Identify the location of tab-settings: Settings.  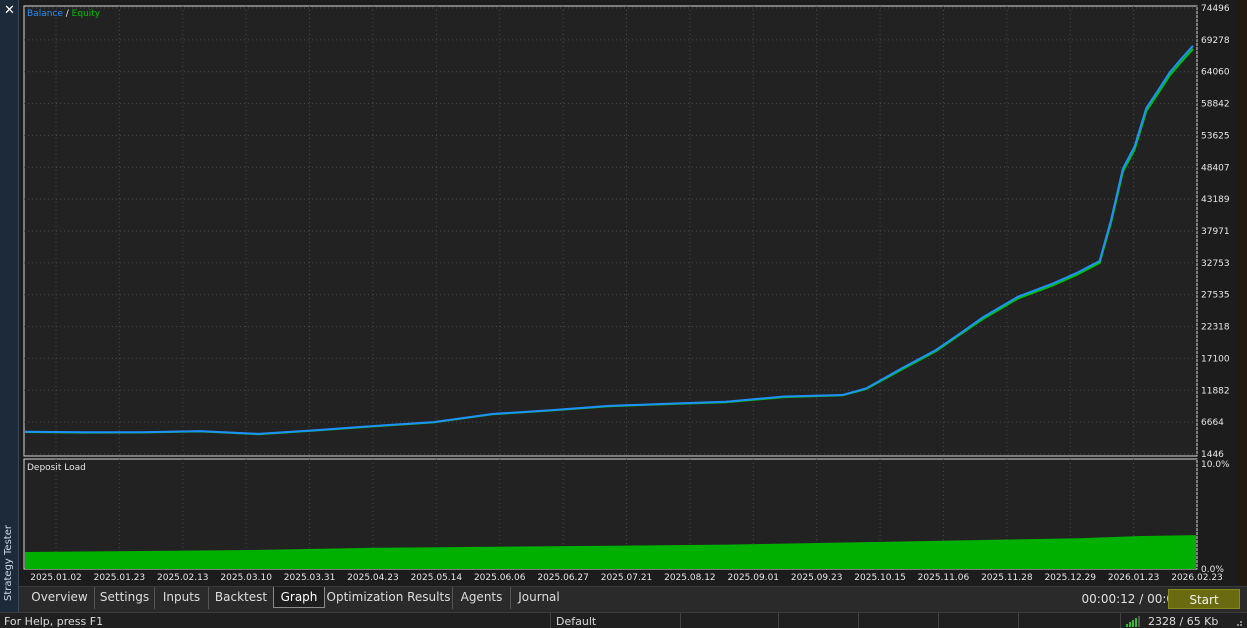
(125, 598).